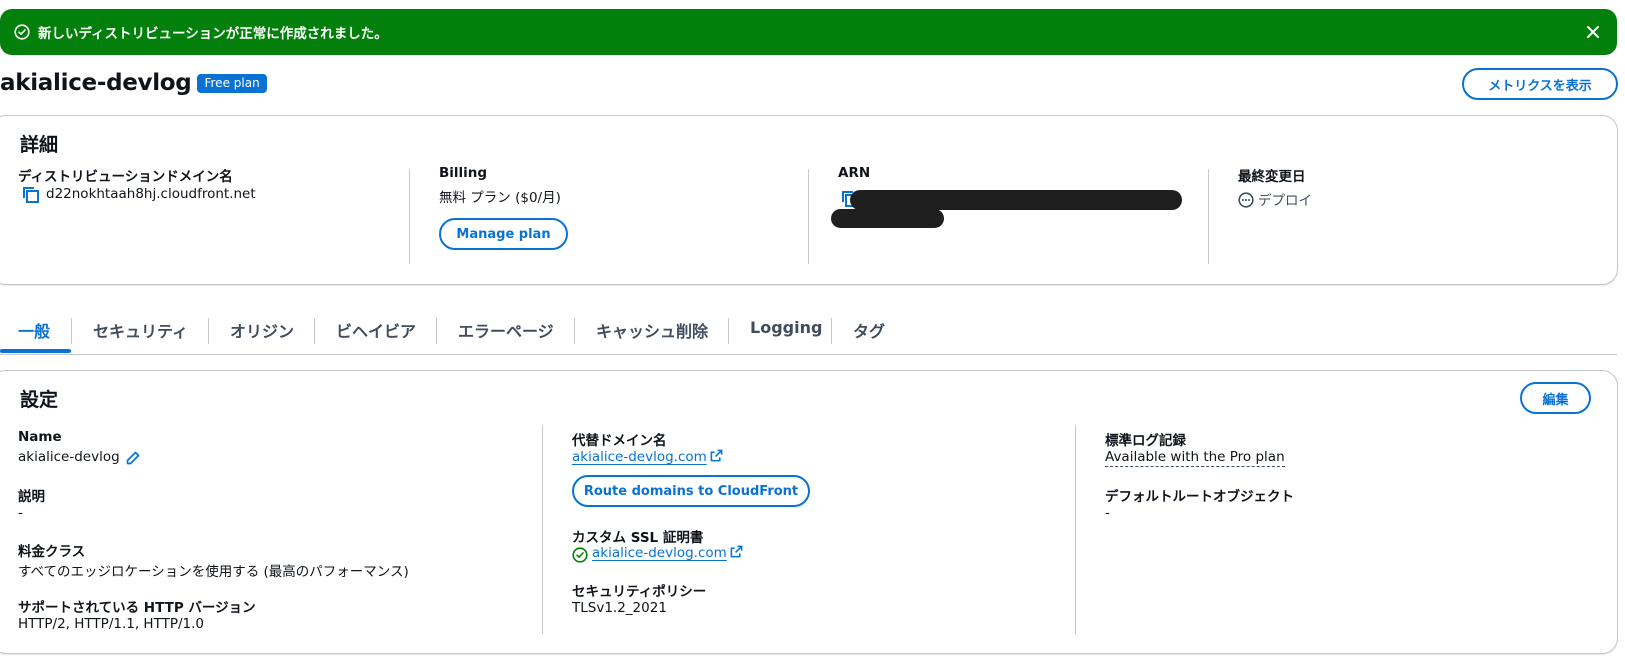 Image resolution: width=1625 pixels, height=662 pixels. Describe the element at coordinates (376, 330) in the screenshot. I see `tab-behaviors: ビヘイビア` at that location.